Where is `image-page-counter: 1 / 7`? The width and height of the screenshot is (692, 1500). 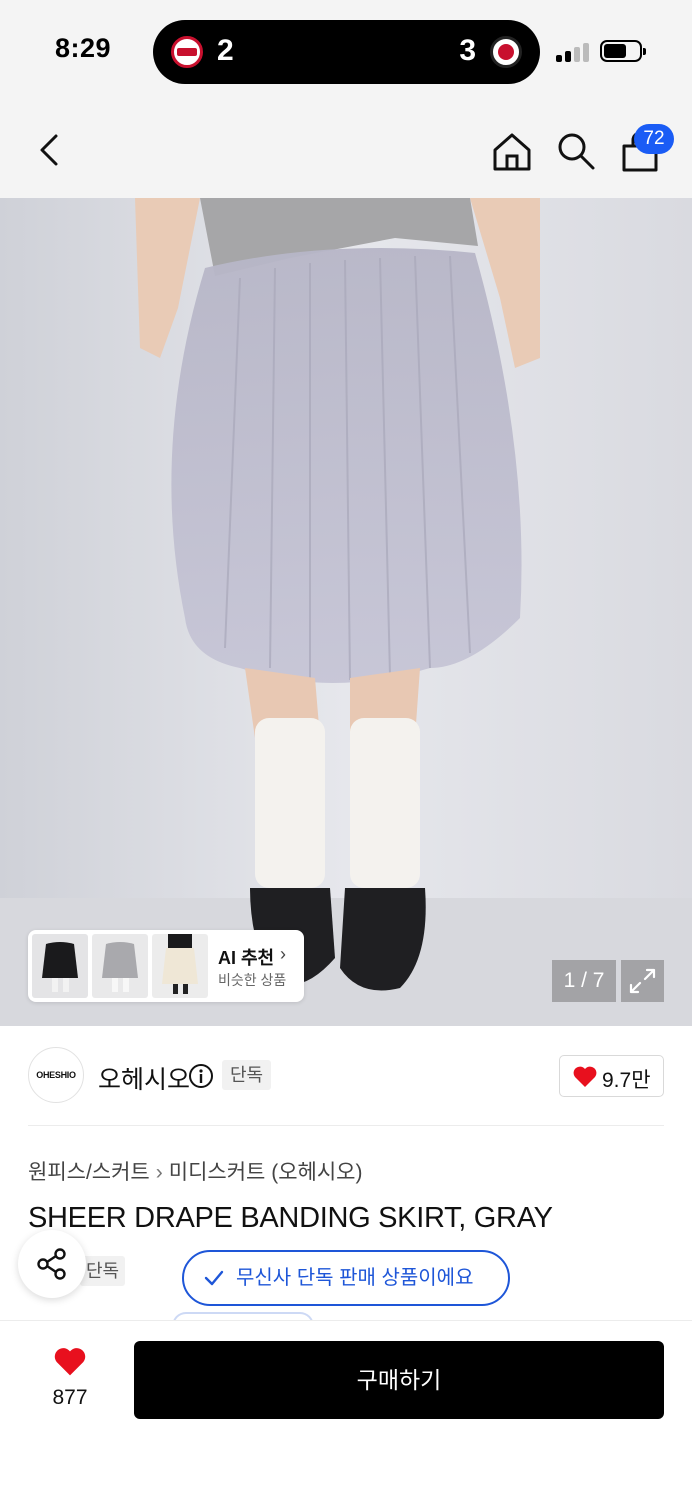
image-page-counter: 1 / 7 is located at coordinates (584, 981).